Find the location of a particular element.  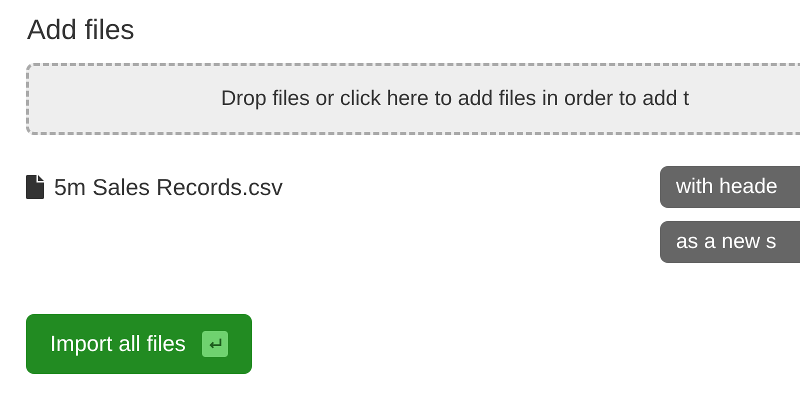

drop-zone-text: Drop files or click here to add files in order to add t is located at coordinates (455, 99).